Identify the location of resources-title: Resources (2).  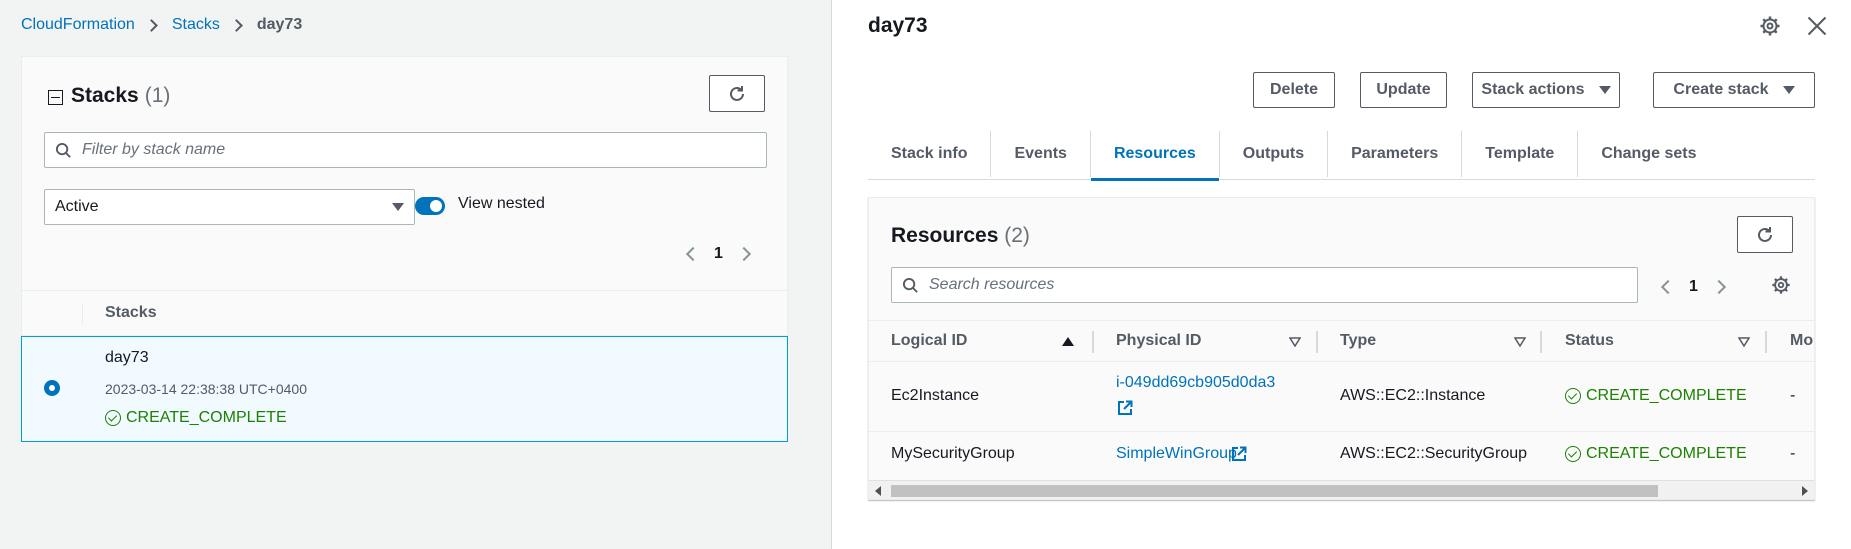
(960, 236).